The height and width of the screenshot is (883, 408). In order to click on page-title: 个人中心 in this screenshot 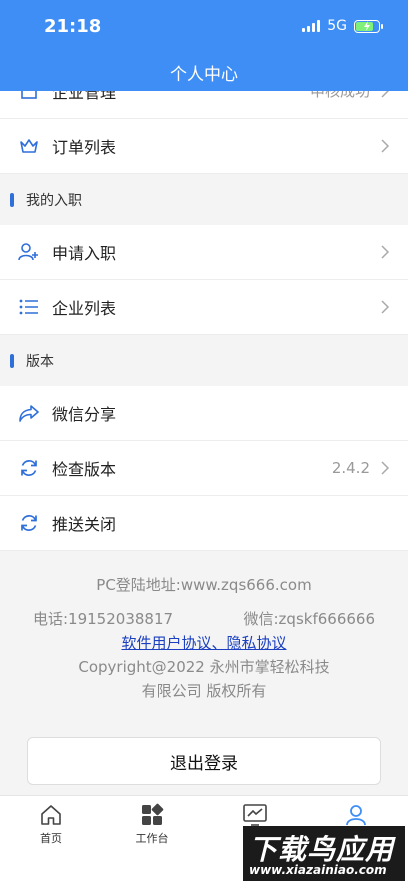, I will do `click(204, 75)`.